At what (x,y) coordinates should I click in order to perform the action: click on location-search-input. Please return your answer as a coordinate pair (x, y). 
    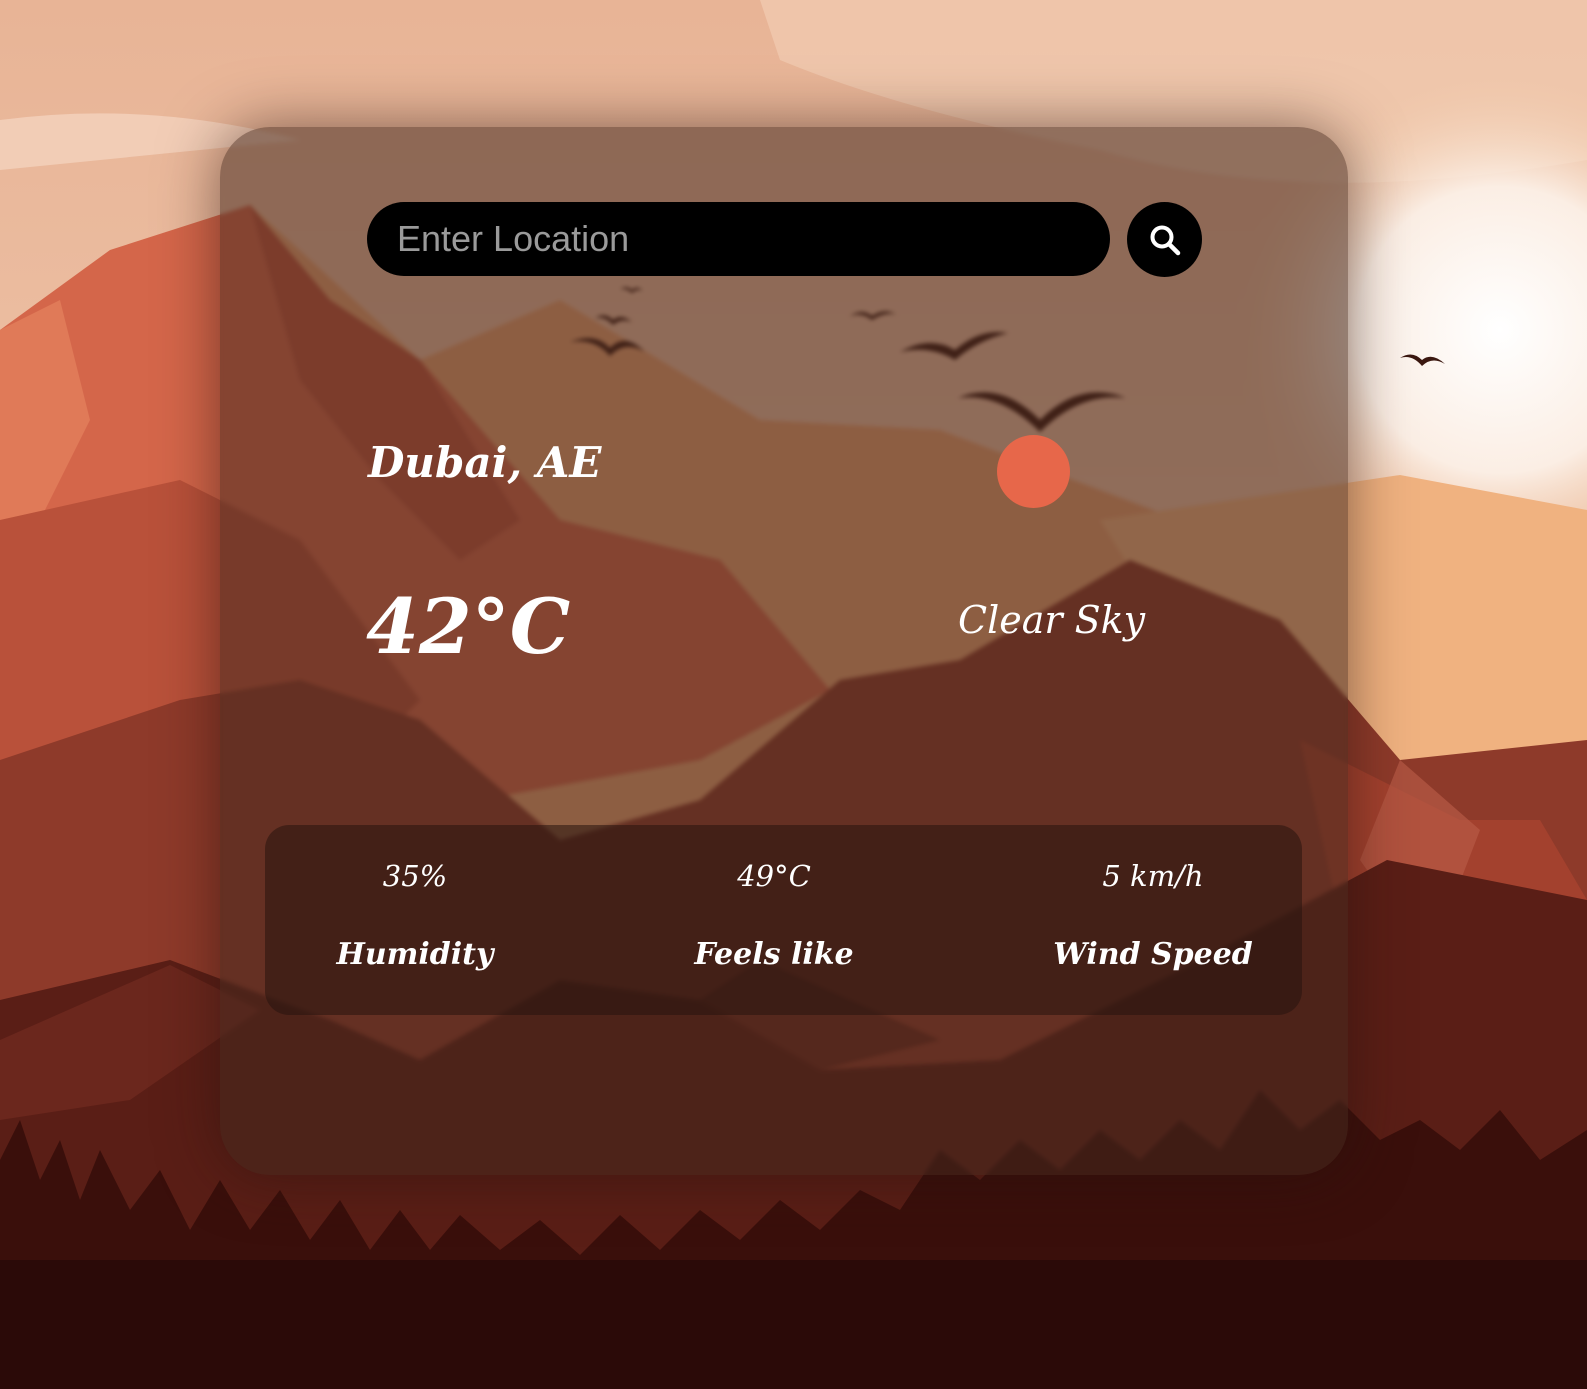
    Looking at the image, I should click on (738, 239).